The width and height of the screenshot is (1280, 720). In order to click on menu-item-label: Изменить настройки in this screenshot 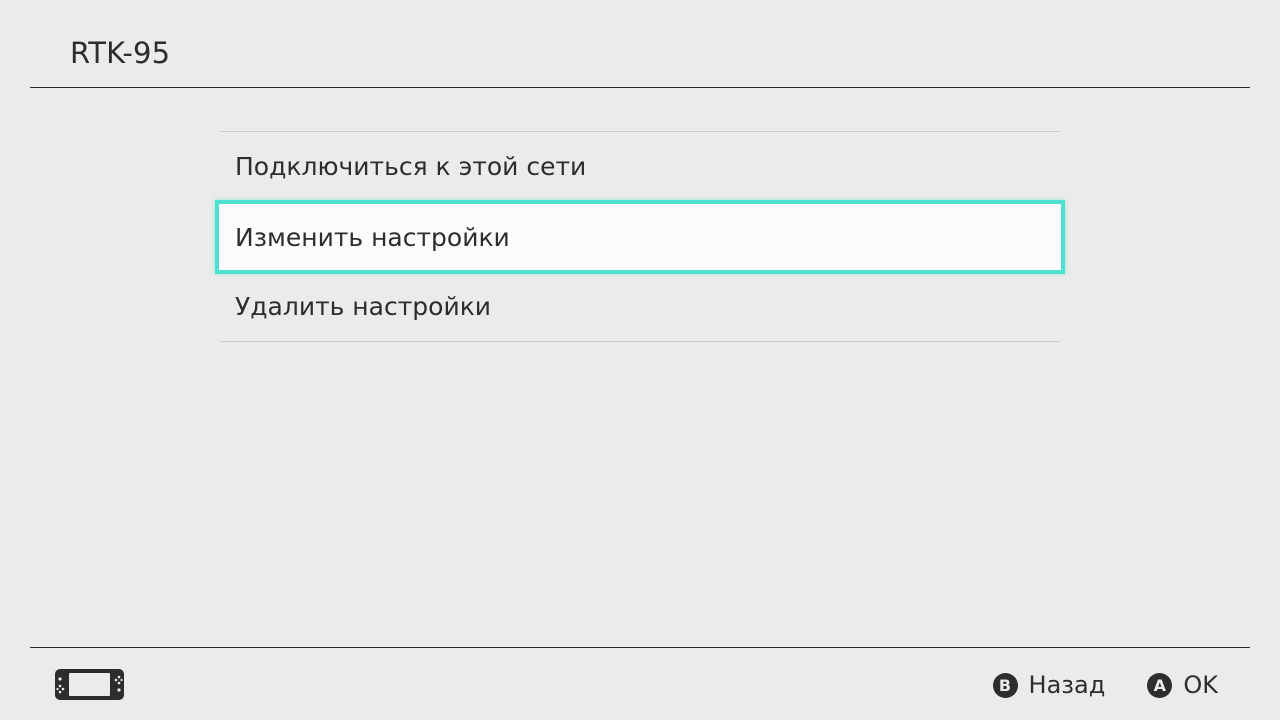, I will do `click(372, 237)`.